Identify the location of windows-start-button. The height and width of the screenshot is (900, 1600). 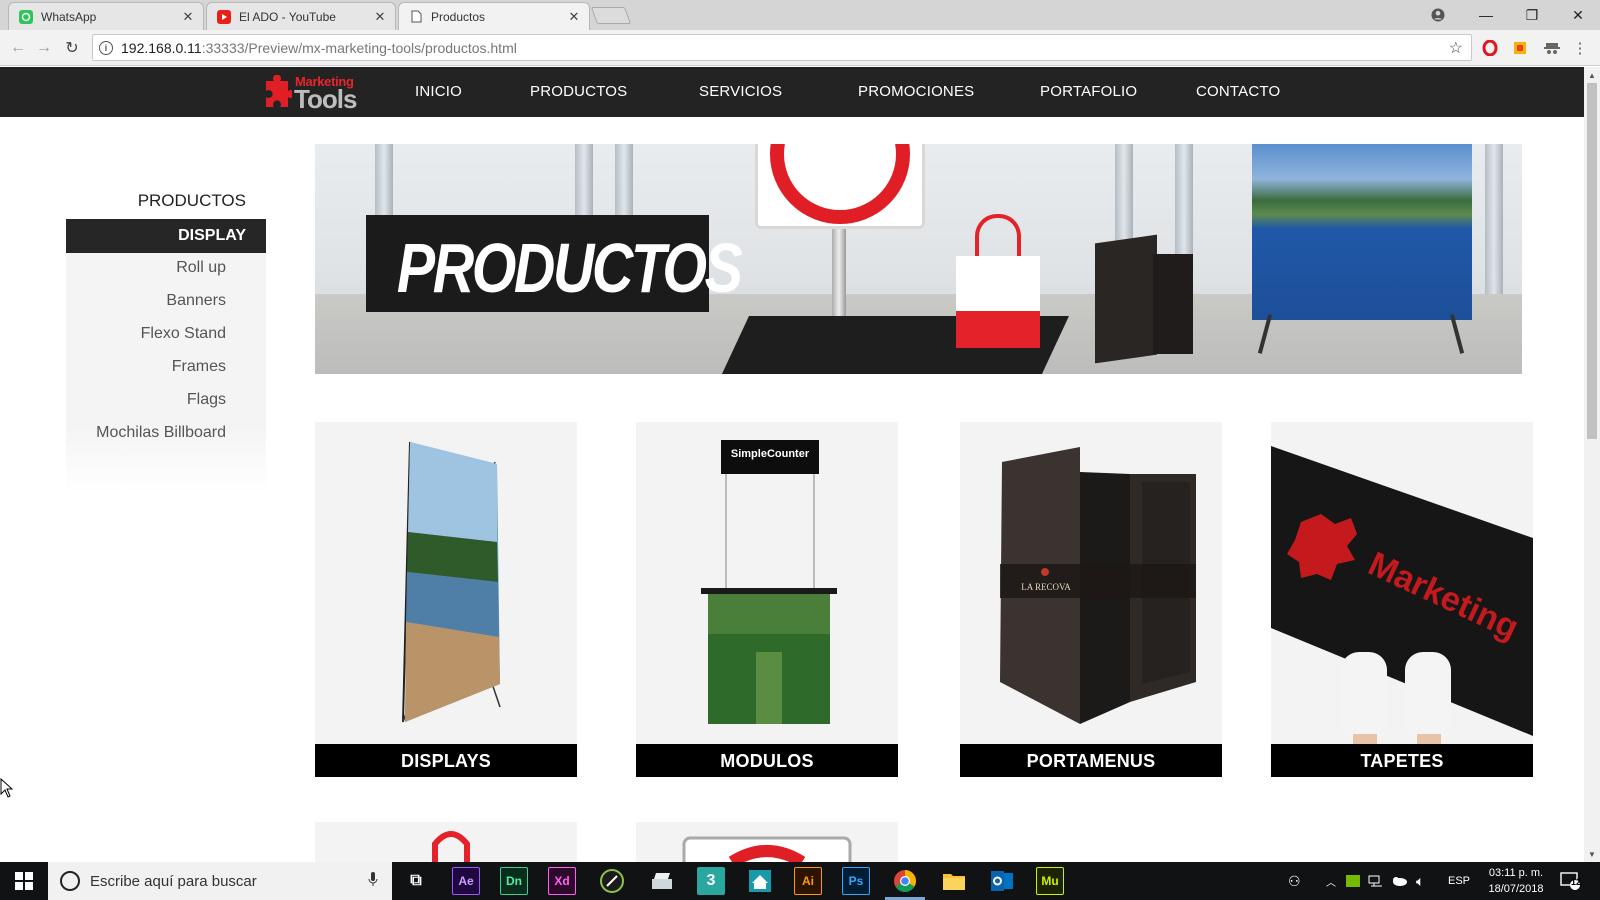
(24, 881).